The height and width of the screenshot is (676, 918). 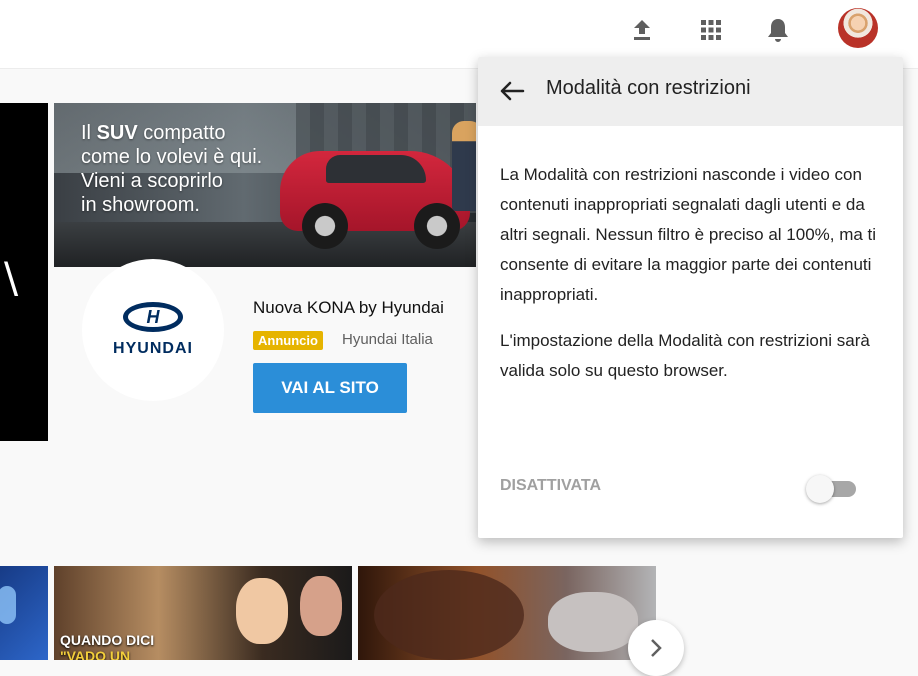 What do you see at coordinates (642, 30) in the screenshot?
I see `upload-icon` at bounding box center [642, 30].